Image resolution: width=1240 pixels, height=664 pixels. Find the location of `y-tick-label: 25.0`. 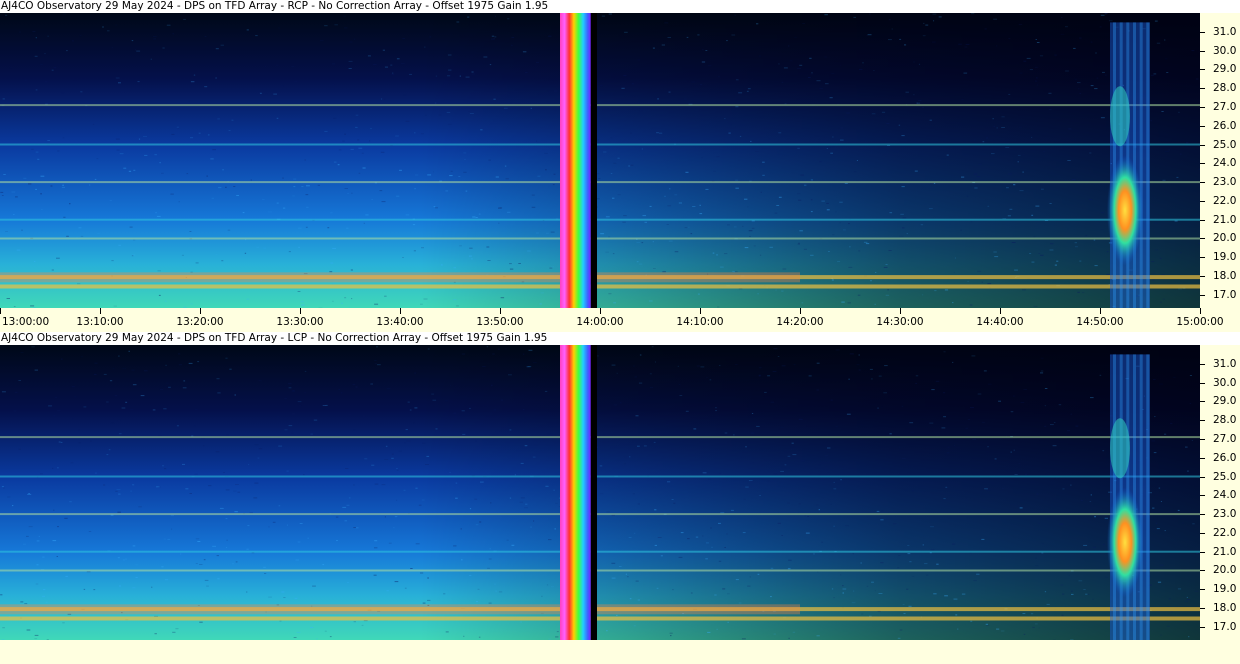

y-tick-label: 25.0 is located at coordinates (1225, 476).